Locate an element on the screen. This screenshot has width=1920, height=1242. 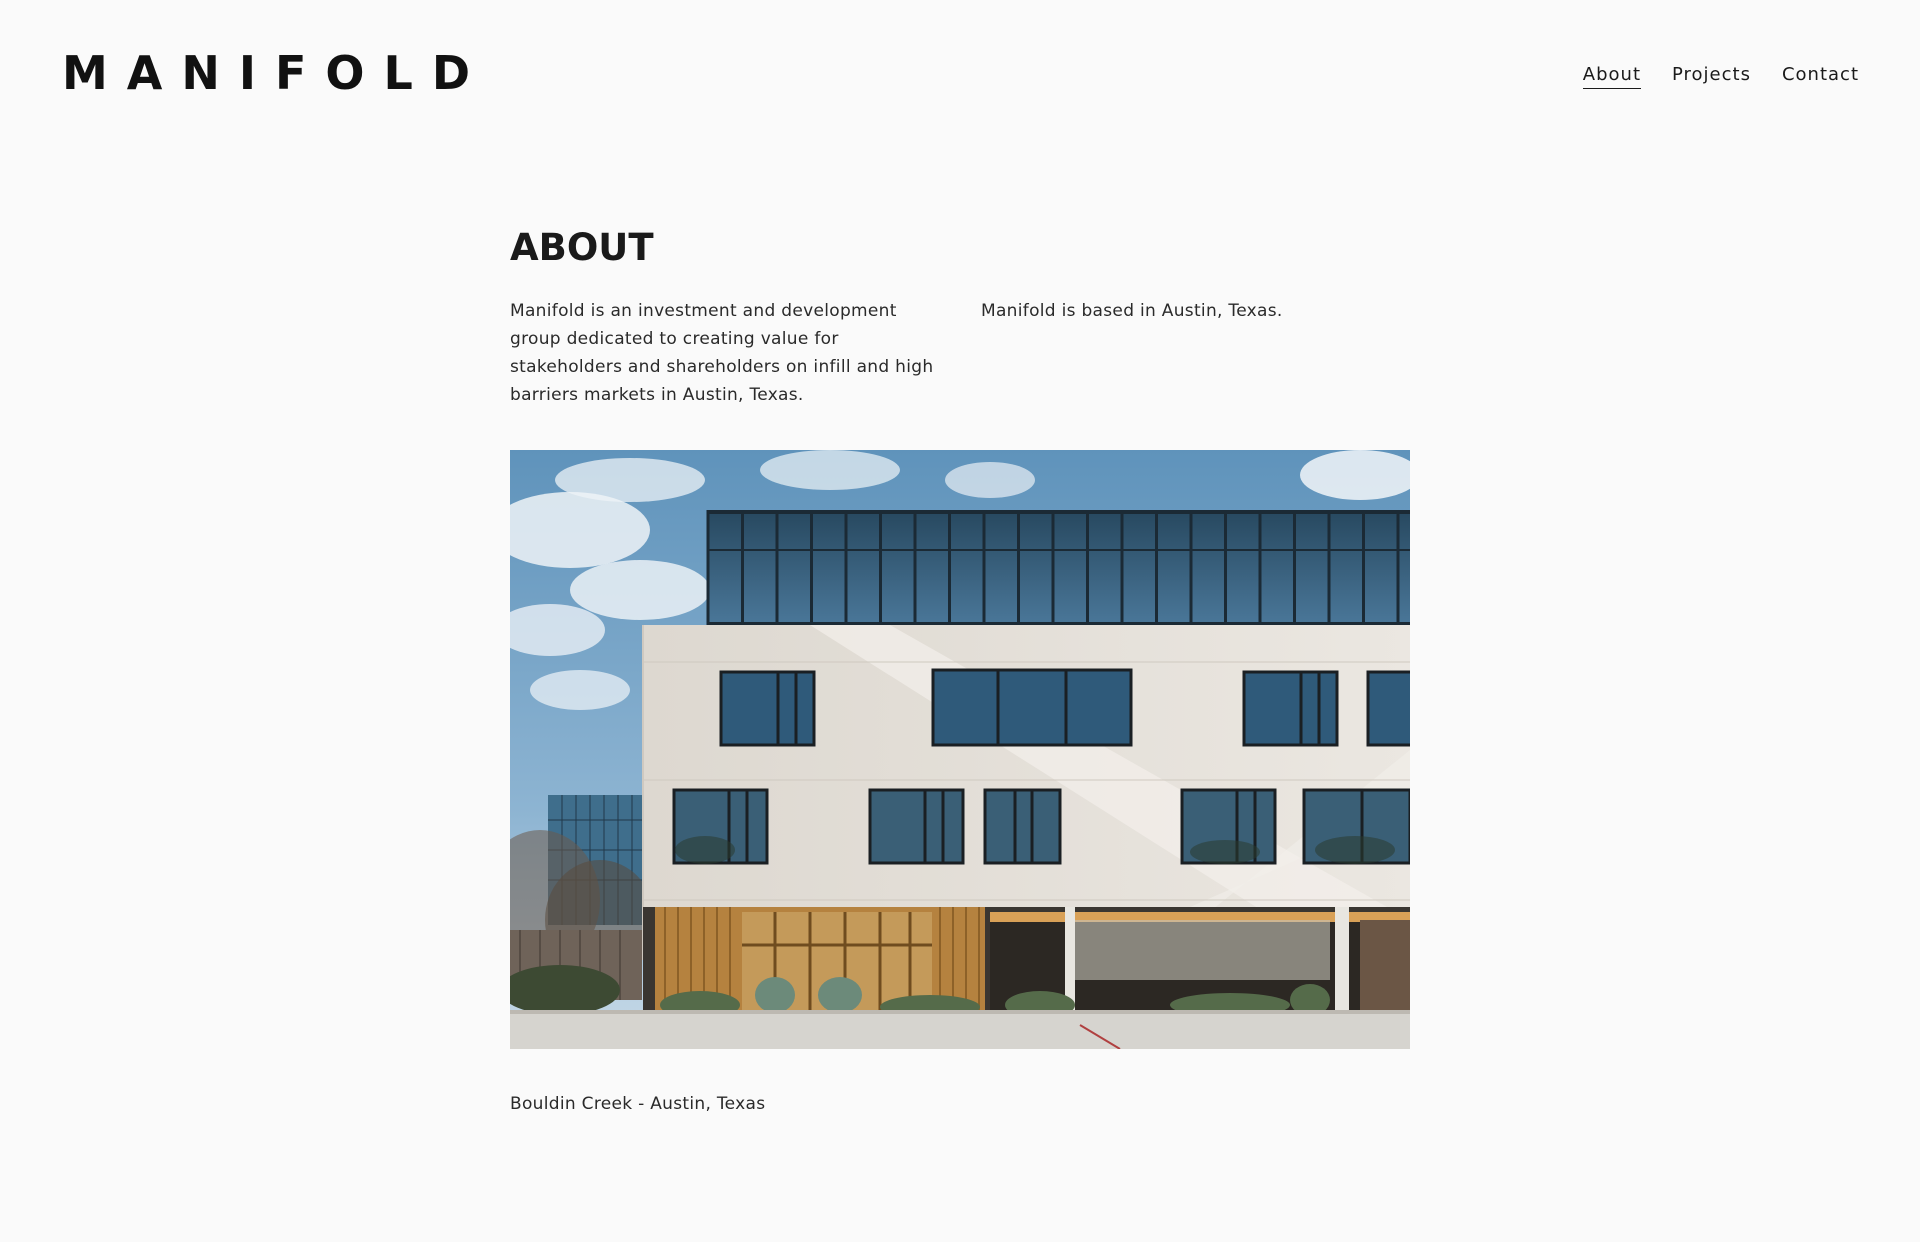
site-logo: MANIFOLD is located at coordinates (275, 73).